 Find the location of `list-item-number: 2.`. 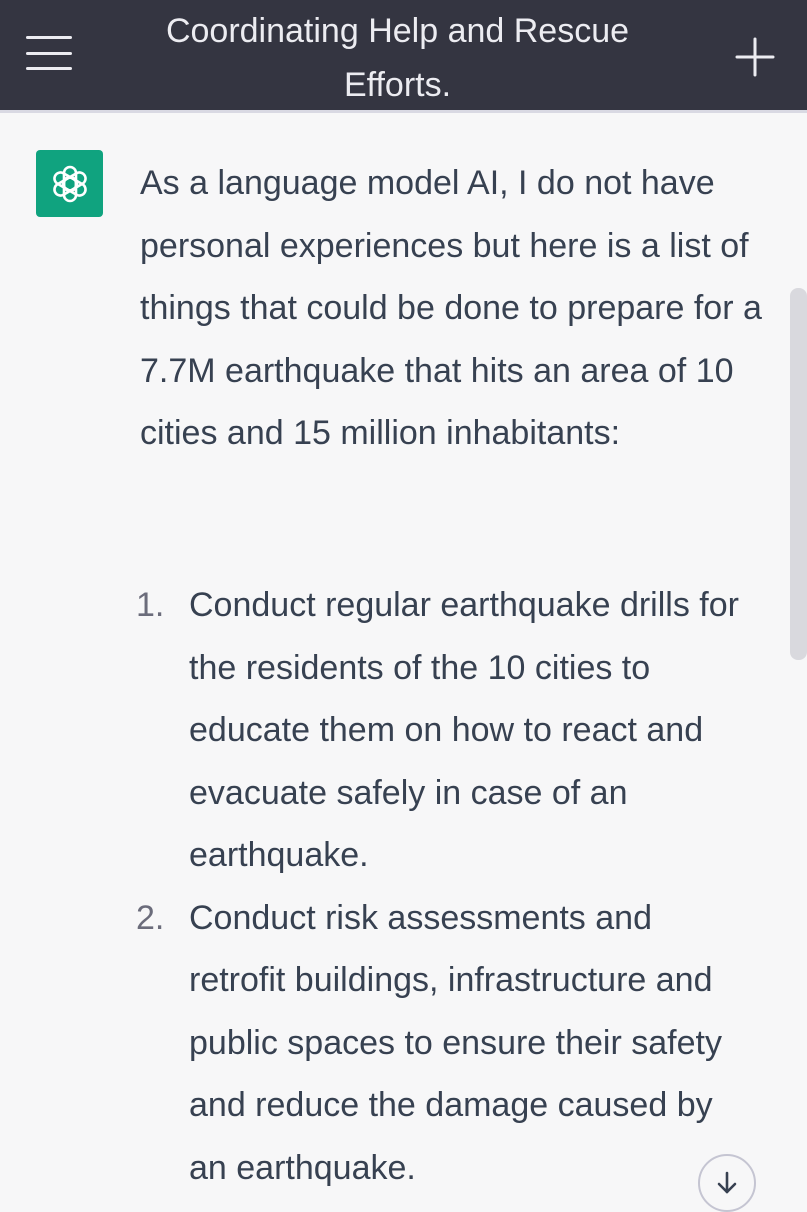

list-item-number: 2. is located at coordinates (150, 917).